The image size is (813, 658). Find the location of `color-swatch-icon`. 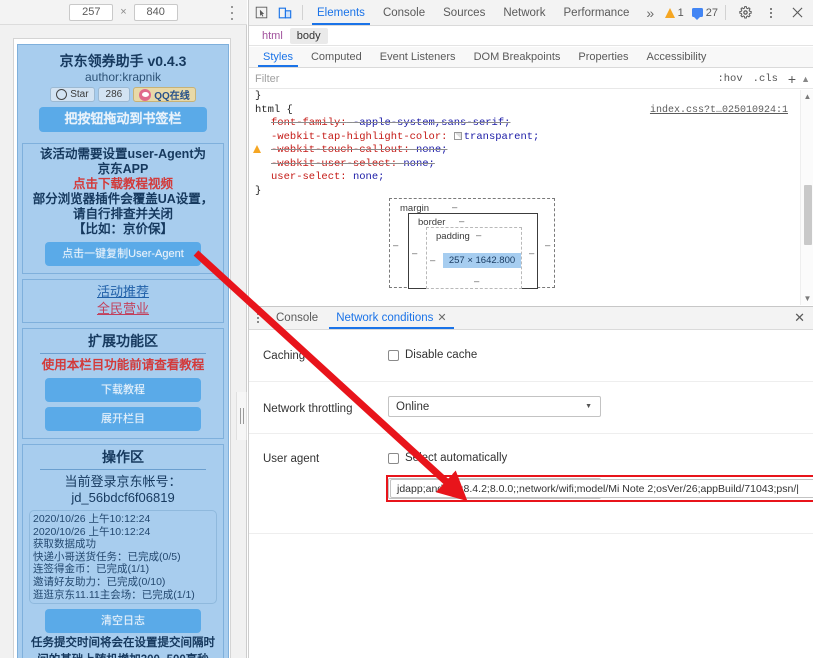

color-swatch-icon is located at coordinates (457, 135).